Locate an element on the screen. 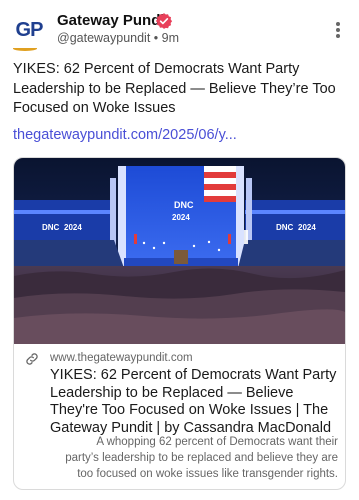 The height and width of the screenshot is (500, 359). screen-dnc-label: DNC is located at coordinates (184, 205).